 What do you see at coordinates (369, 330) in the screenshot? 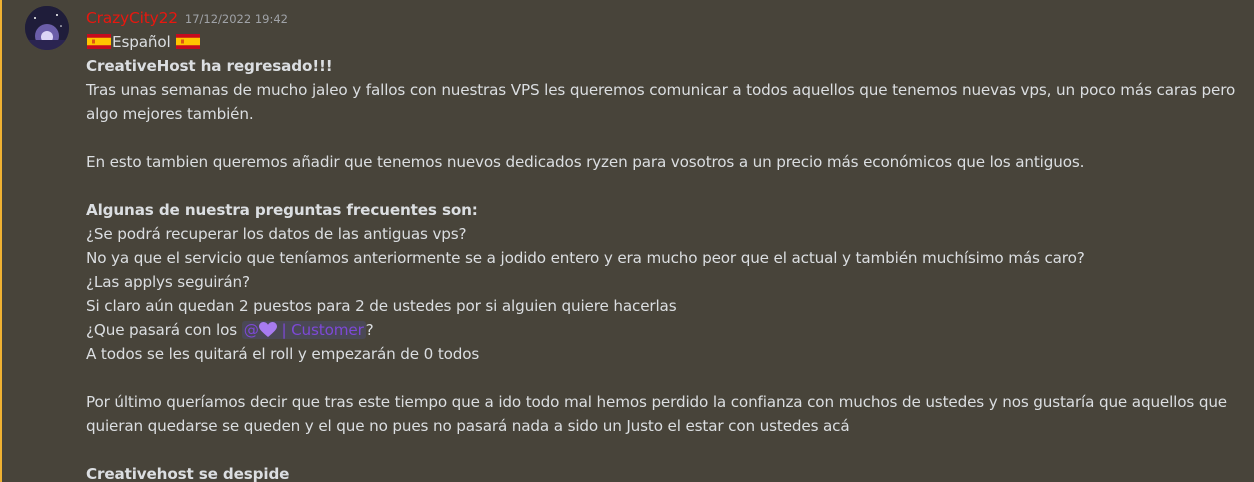
I see `faq-question-3-suffix: ?` at bounding box center [369, 330].